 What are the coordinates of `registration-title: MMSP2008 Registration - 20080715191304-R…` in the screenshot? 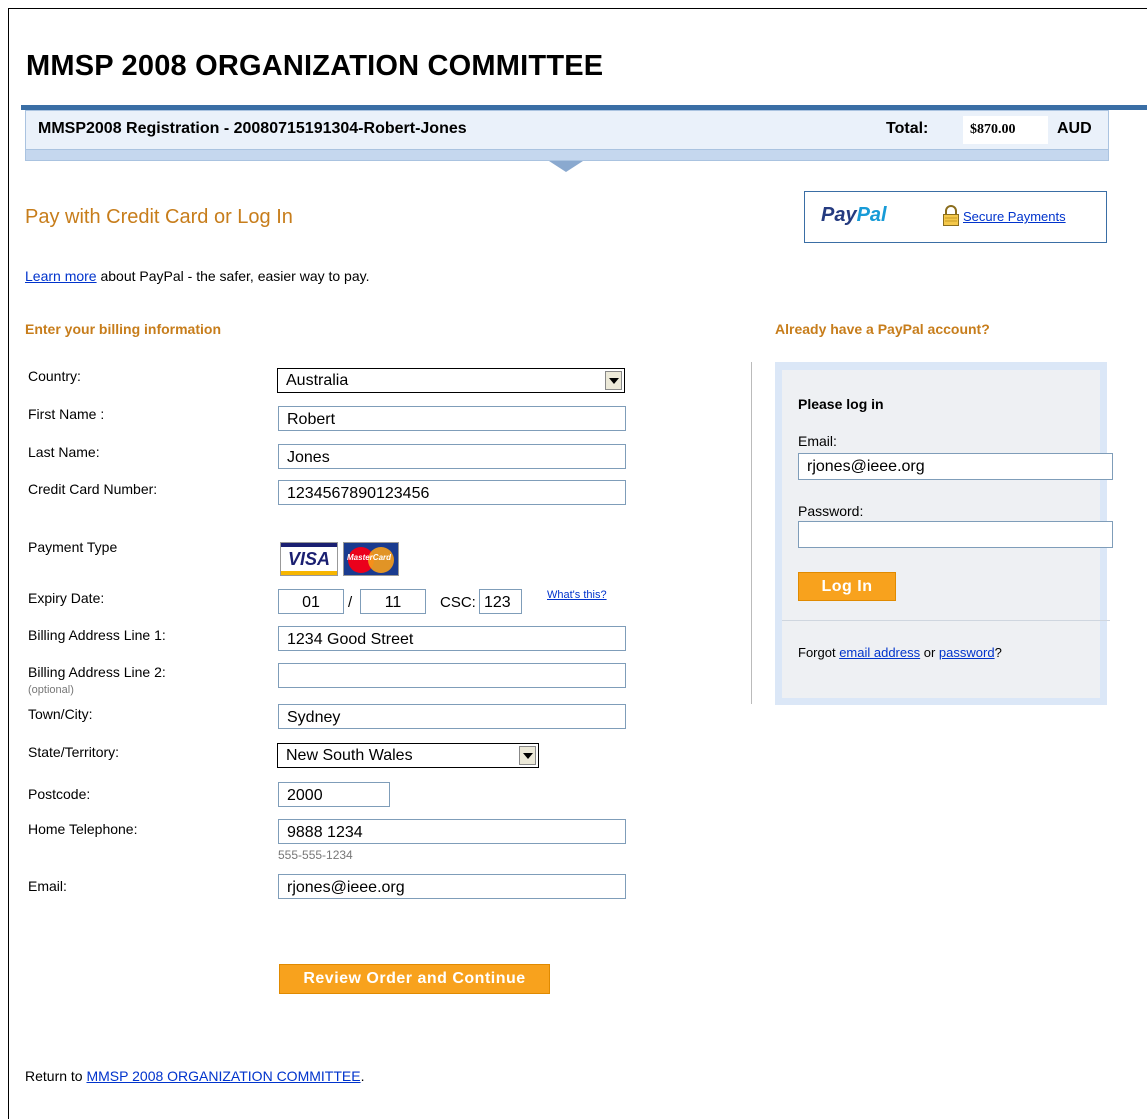 It's located at (252, 128).